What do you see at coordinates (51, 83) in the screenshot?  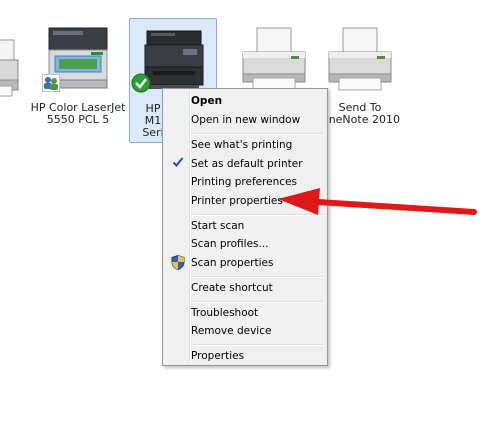 I see `shared-users-icon` at bounding box center [51, 83].